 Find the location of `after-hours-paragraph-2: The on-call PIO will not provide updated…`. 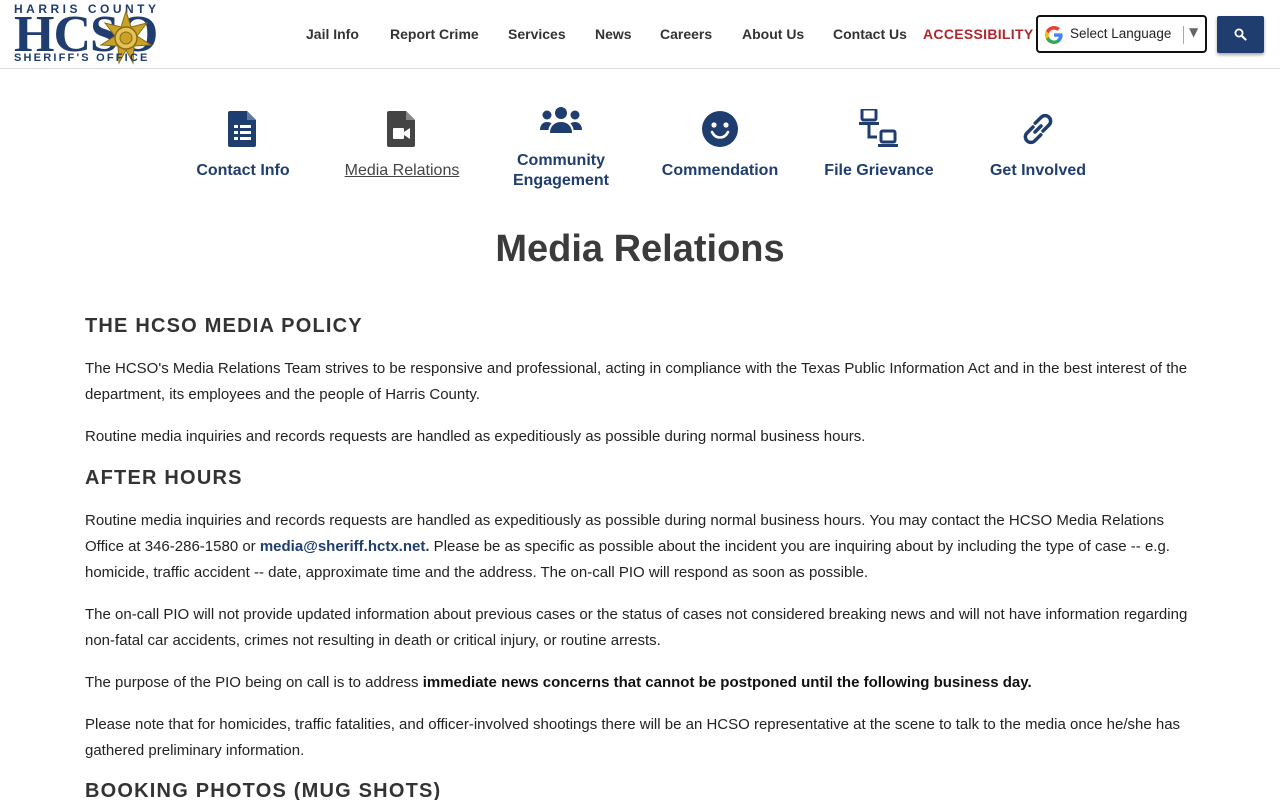

after-hours-paragraph-2: The on-call PIO will not provide updated… is located at coordinates (636, 627).